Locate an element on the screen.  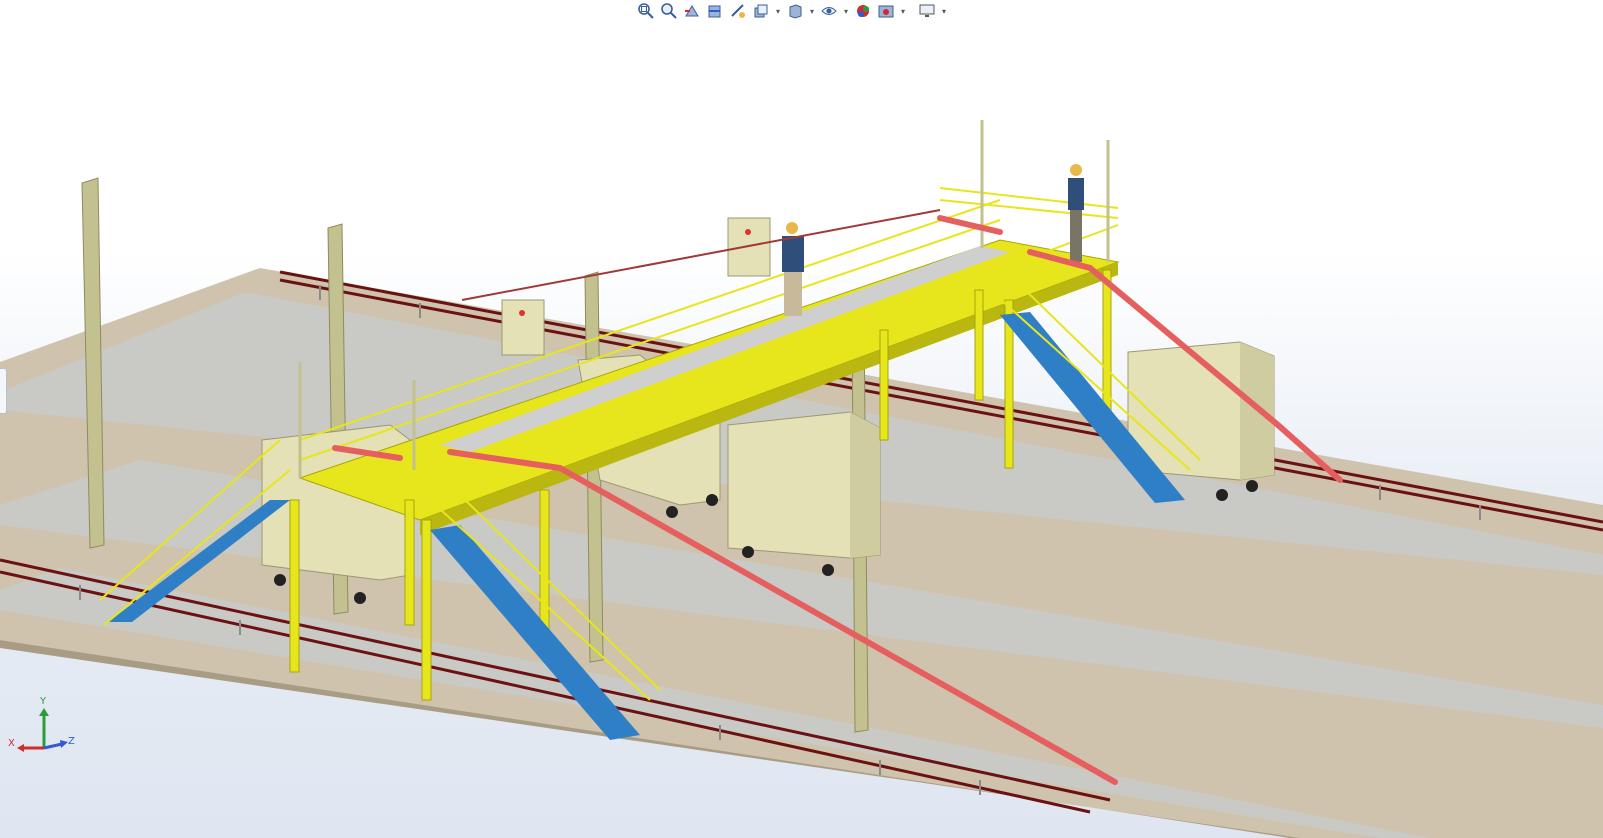
apply-scene-icon is located at coordinates (886, 11).